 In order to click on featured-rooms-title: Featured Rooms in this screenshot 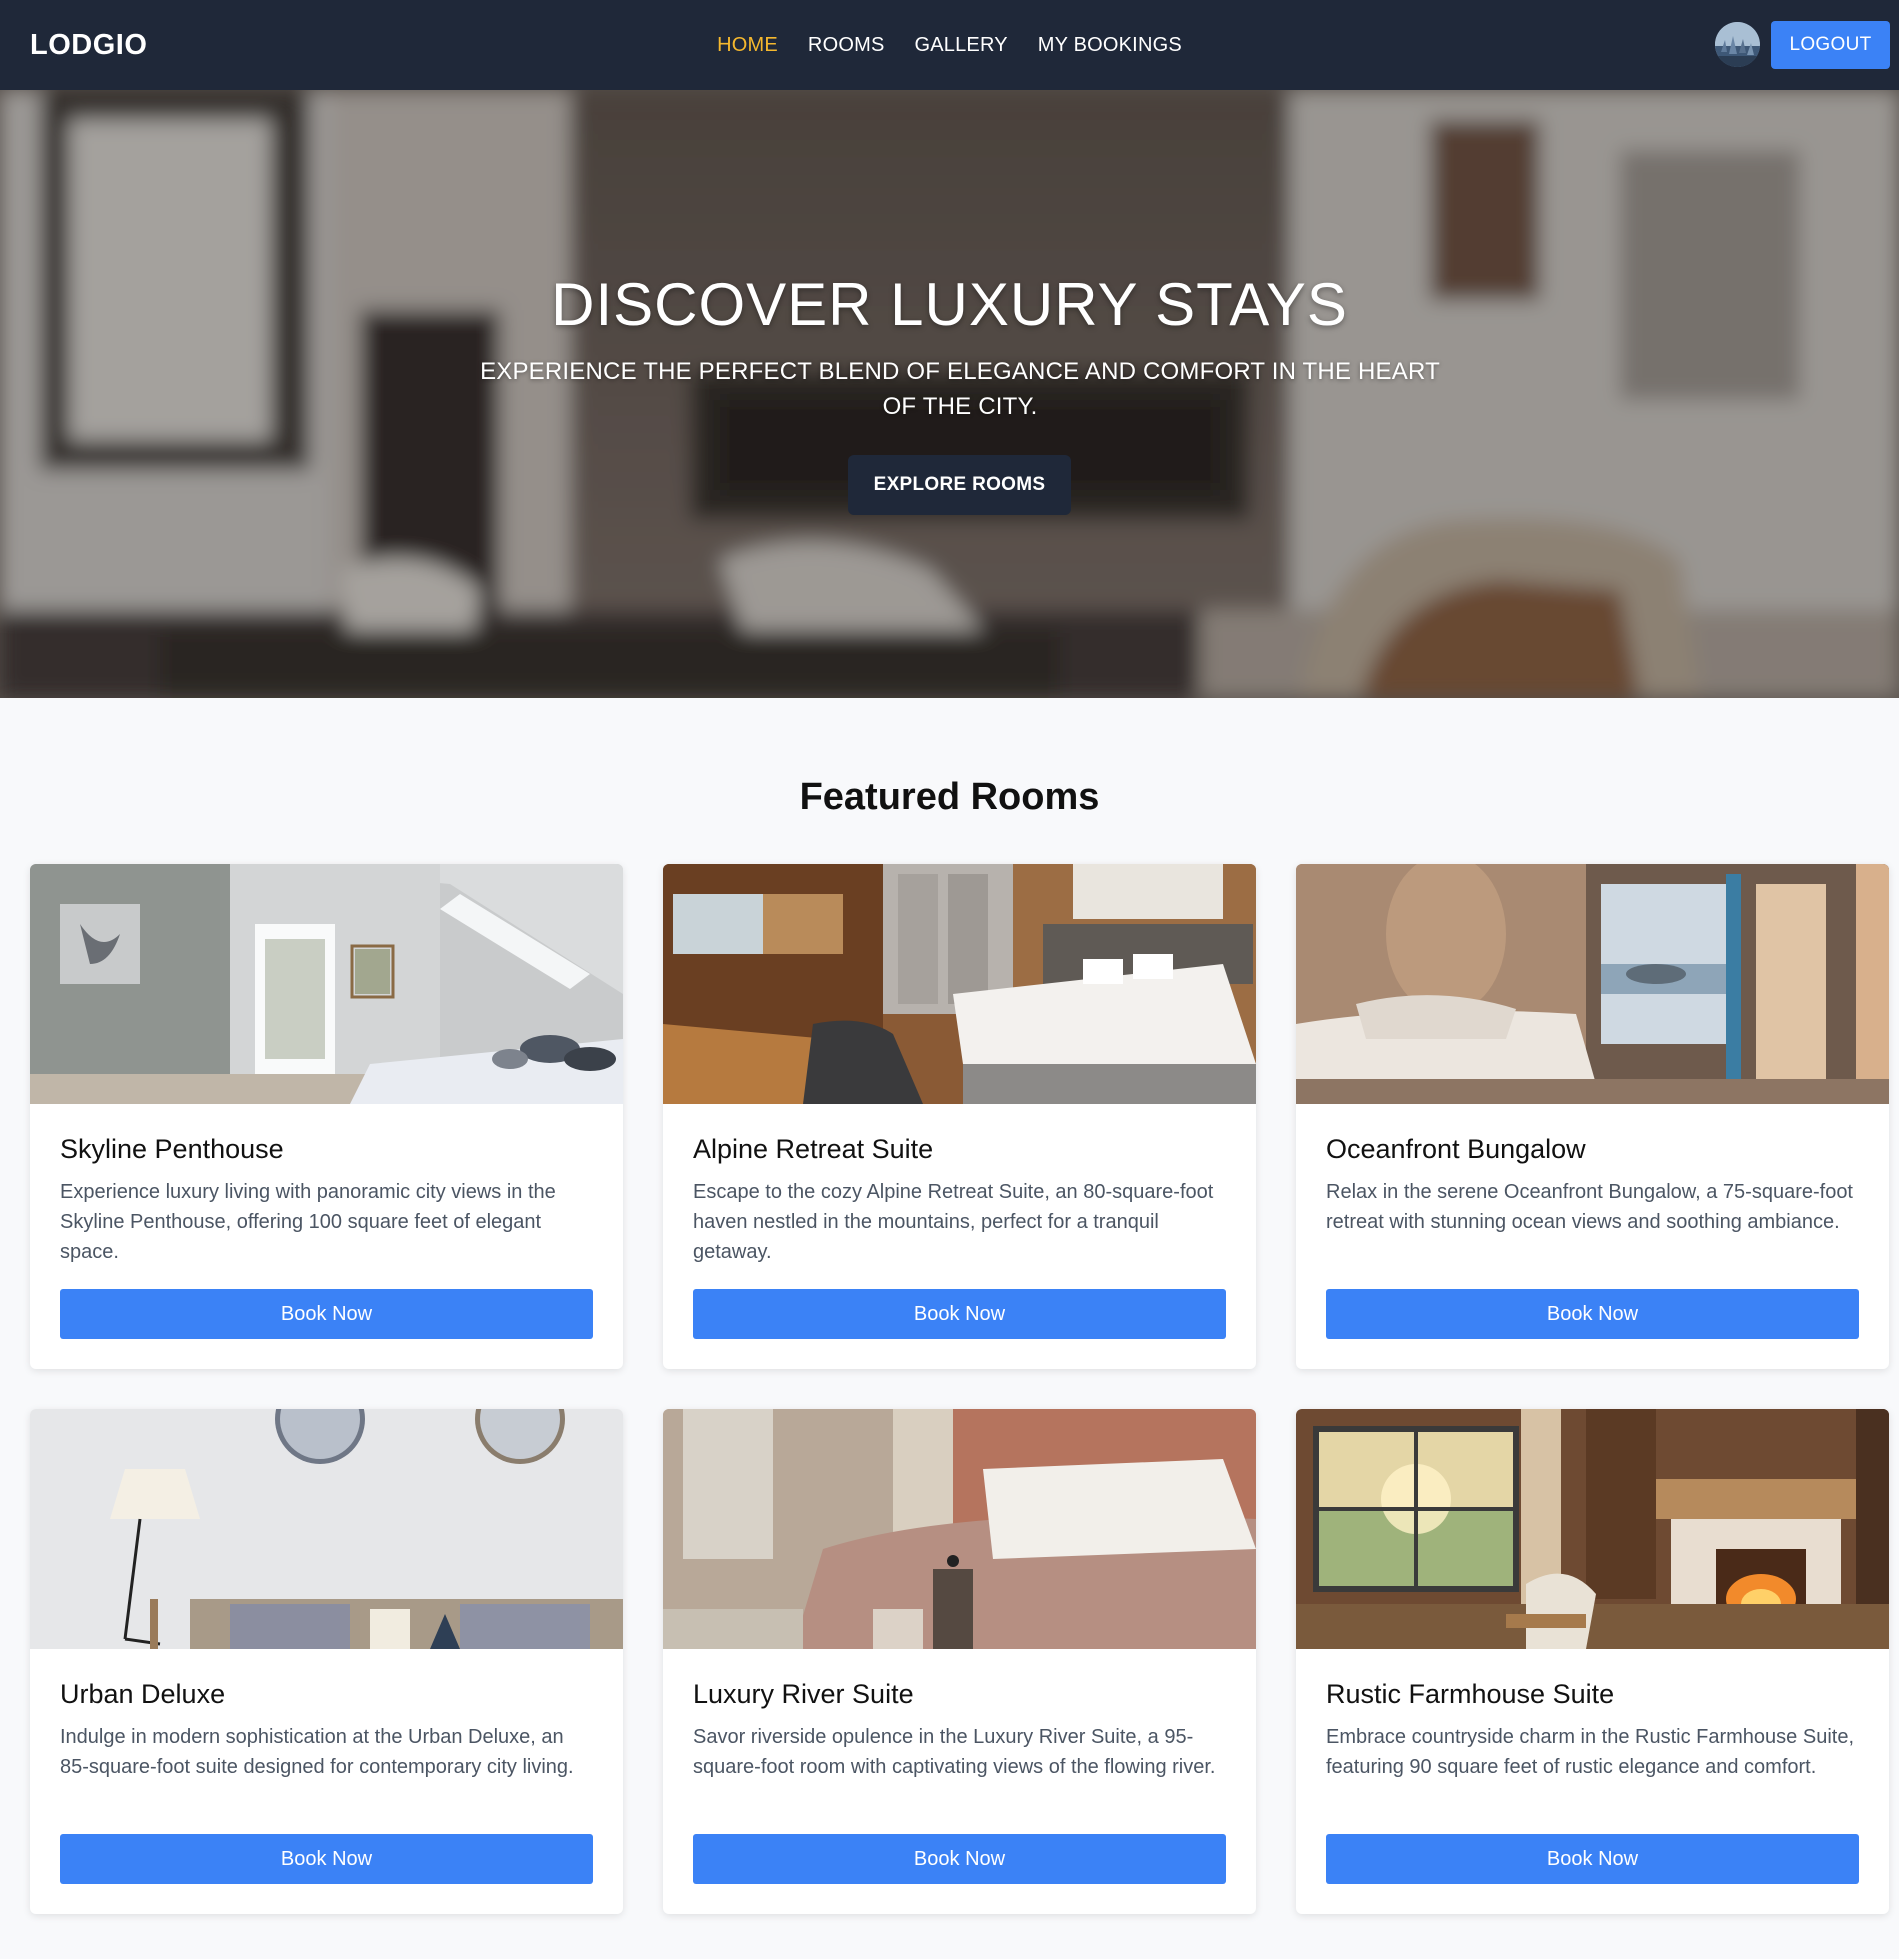, I will do `click(949, 797)`.